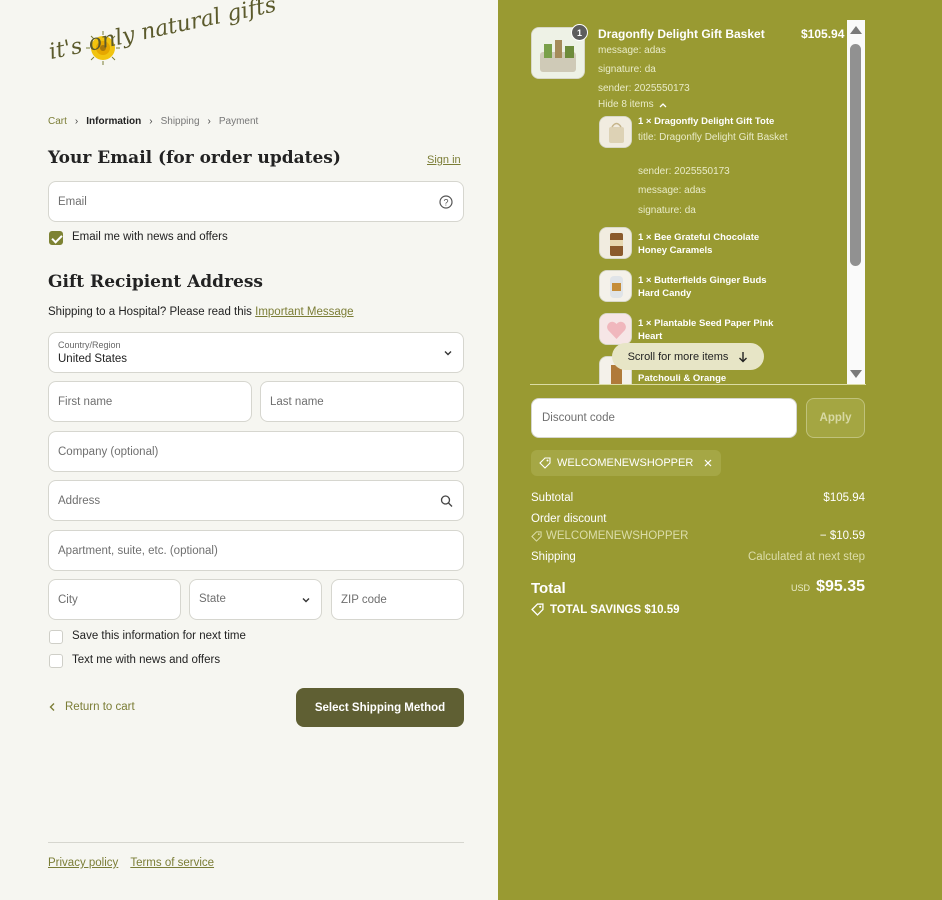 The image size is (942, 900). What do you see at coordinates (162, 32) in the screenshot?
I see `logo-text: it's only natural gifts` at bounding box center [162, 32].